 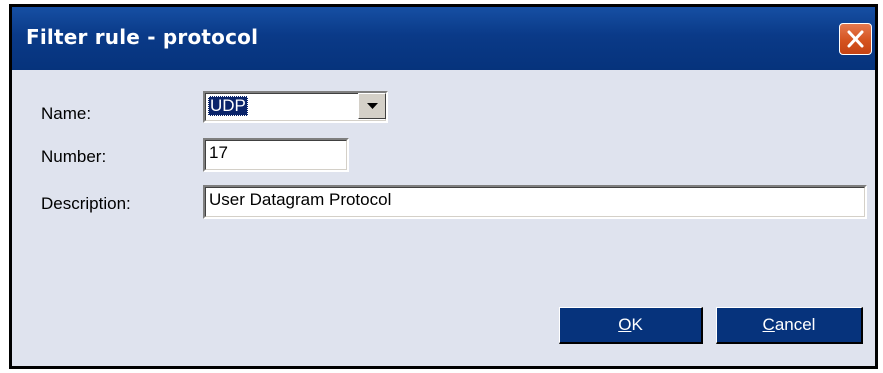 I want to click on cancel-button-label: ancel, so click(x=795, y=324).